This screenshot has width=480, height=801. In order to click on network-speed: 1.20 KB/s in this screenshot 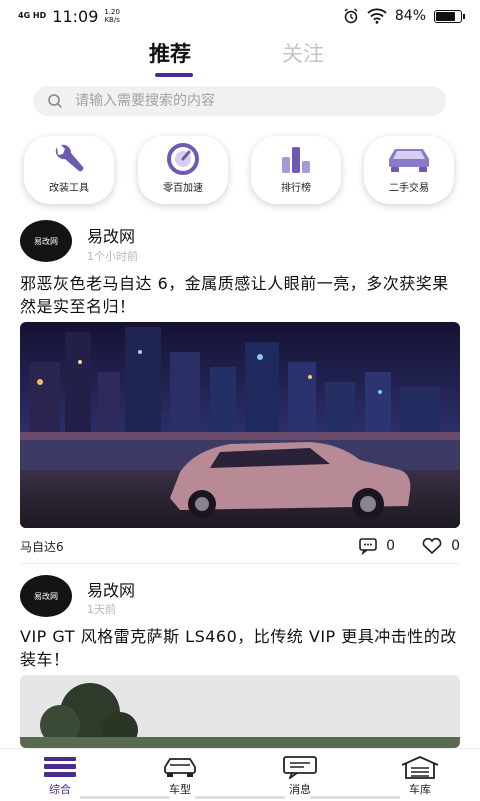, I will do `click(112, 16)`.